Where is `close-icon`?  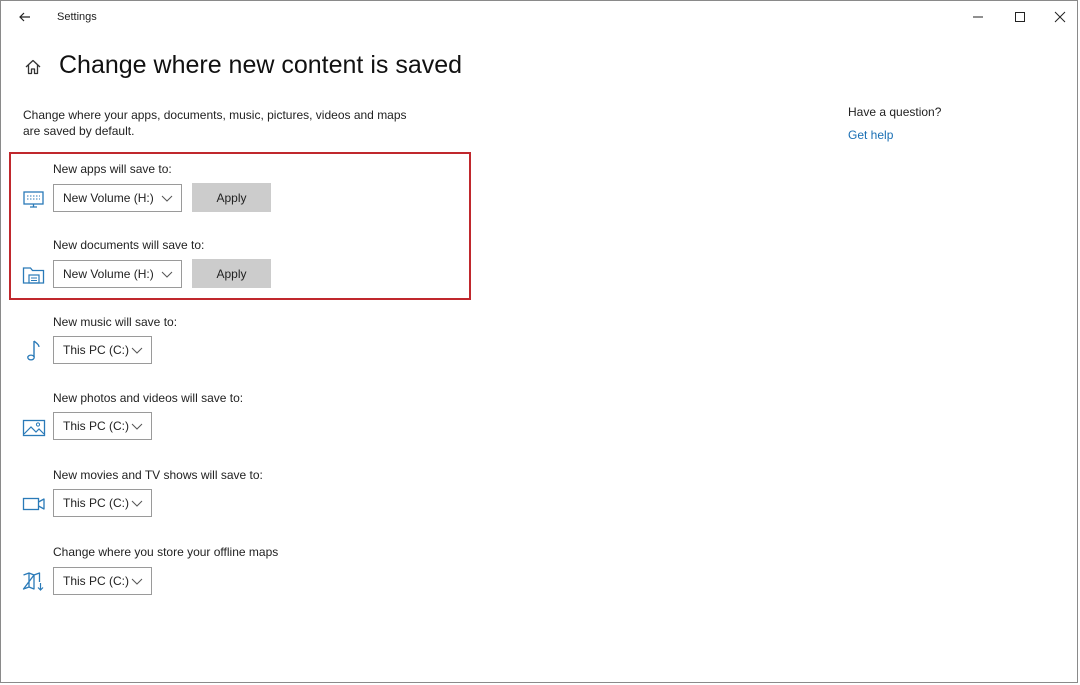
close-icon is located at coordinates (1060, 17).